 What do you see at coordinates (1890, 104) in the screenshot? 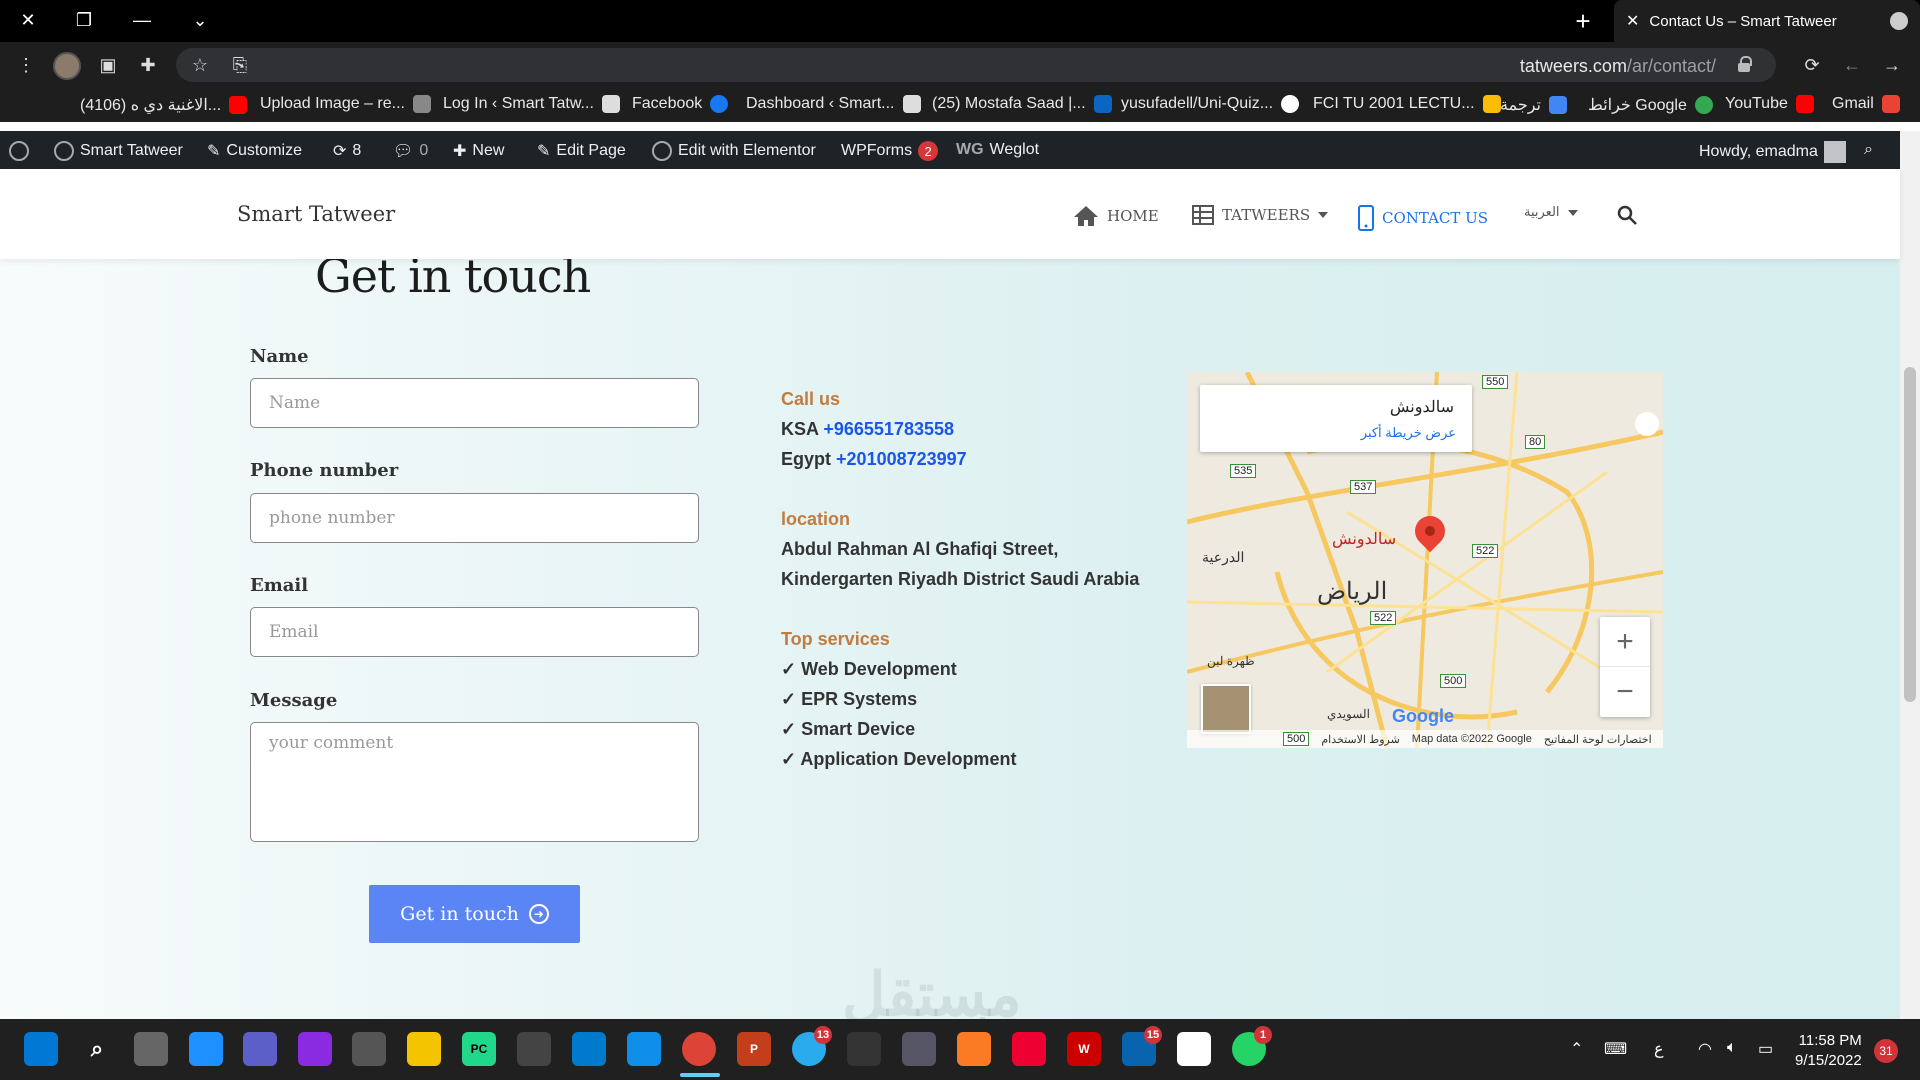
I see `gmail-icon` at bounding box center [1890, 104].